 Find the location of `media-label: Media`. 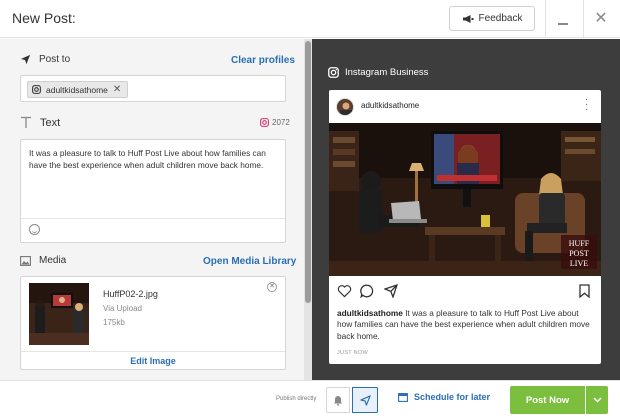

media-label: Media is located at coordinates (53, 260).